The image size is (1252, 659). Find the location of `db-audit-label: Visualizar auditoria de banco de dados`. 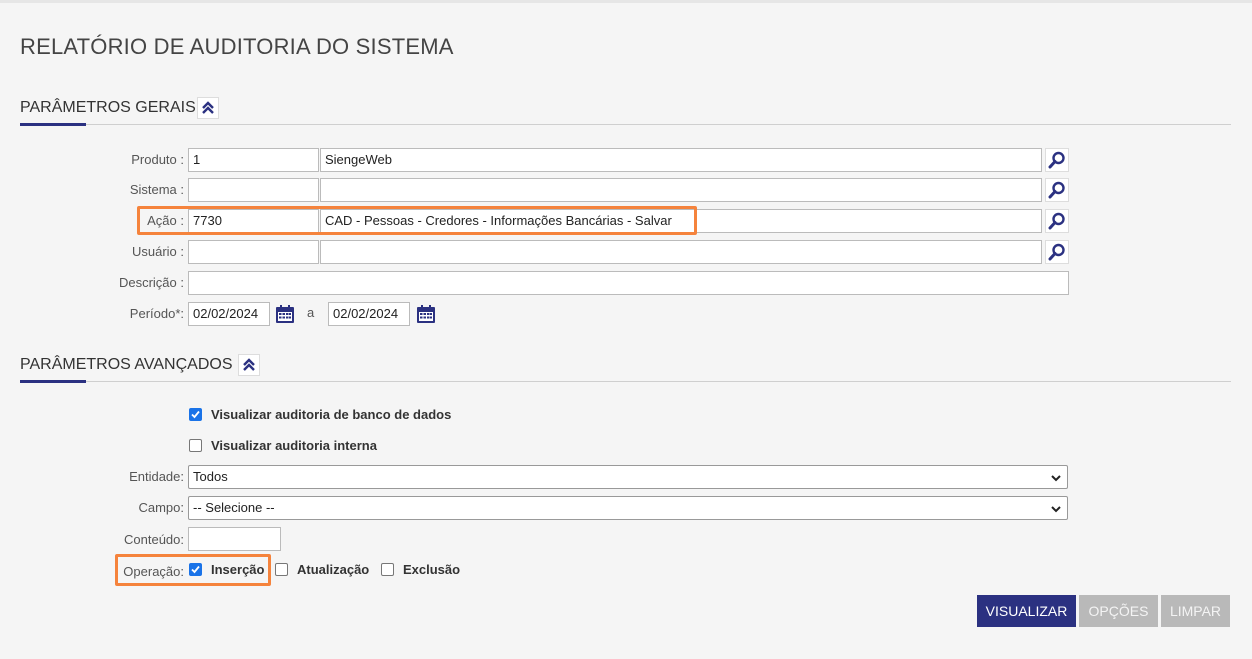

db-audit-label: Visualizar auditoria de banco de dados is located at coordinates (331, 414).